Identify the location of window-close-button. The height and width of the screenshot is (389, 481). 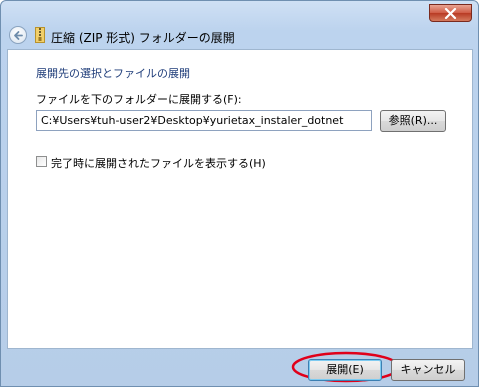
(450, 13).